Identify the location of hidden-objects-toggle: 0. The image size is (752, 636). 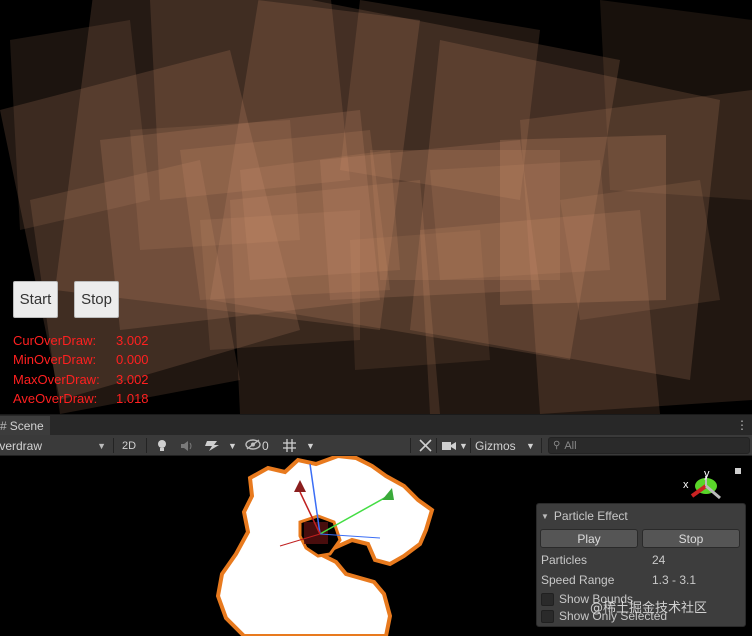
(260, 445).